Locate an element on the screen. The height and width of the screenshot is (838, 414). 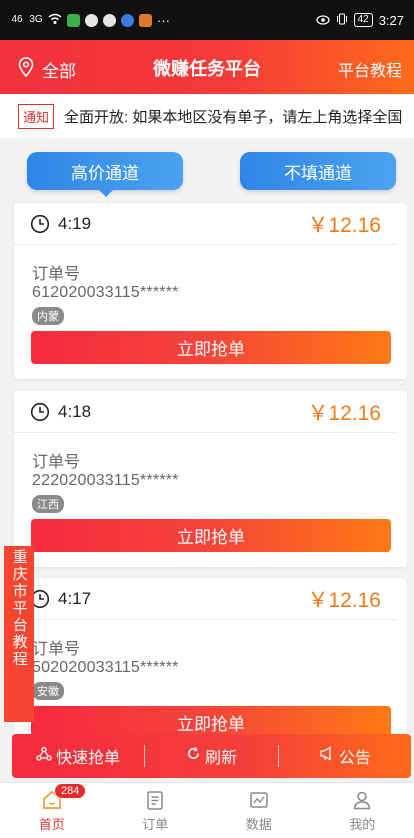
quick-grab-button: 快速抢单 is located at coordinates (78, 756).